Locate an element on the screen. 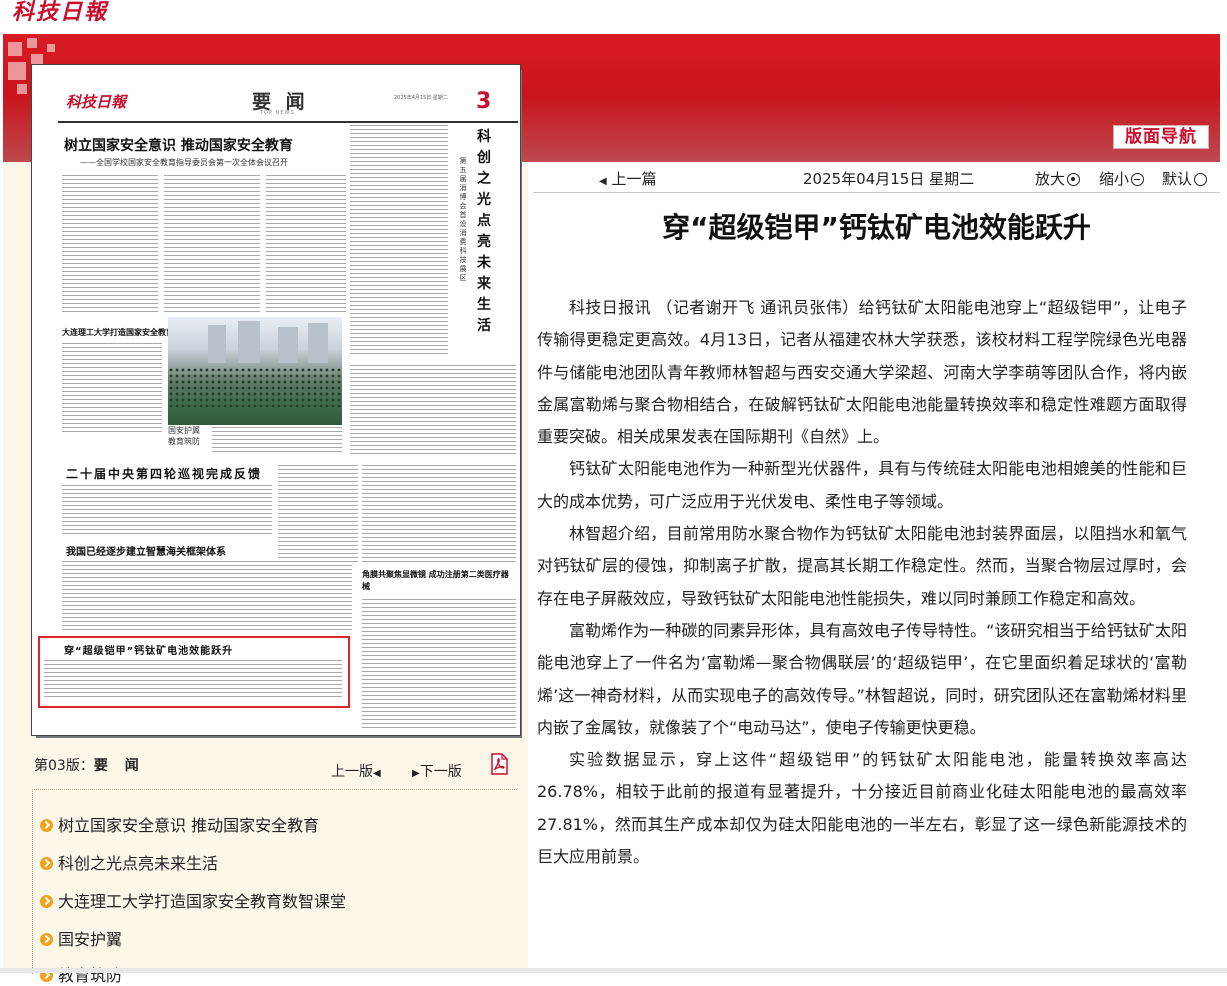 The image size is (1227, 986). next-page-link: ▶下一版 is located at coordinates (437, 771).